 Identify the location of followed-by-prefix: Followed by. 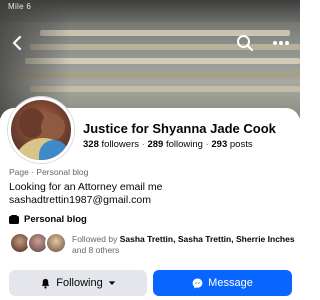
(95, 239).